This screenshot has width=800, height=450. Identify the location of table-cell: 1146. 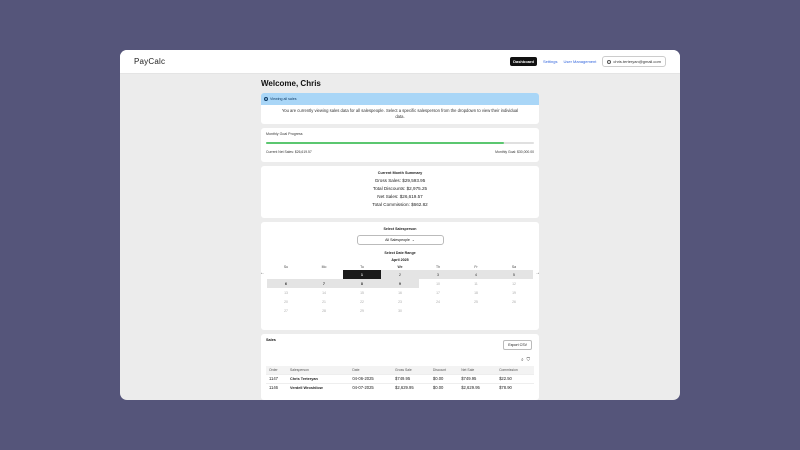
(277, 387).